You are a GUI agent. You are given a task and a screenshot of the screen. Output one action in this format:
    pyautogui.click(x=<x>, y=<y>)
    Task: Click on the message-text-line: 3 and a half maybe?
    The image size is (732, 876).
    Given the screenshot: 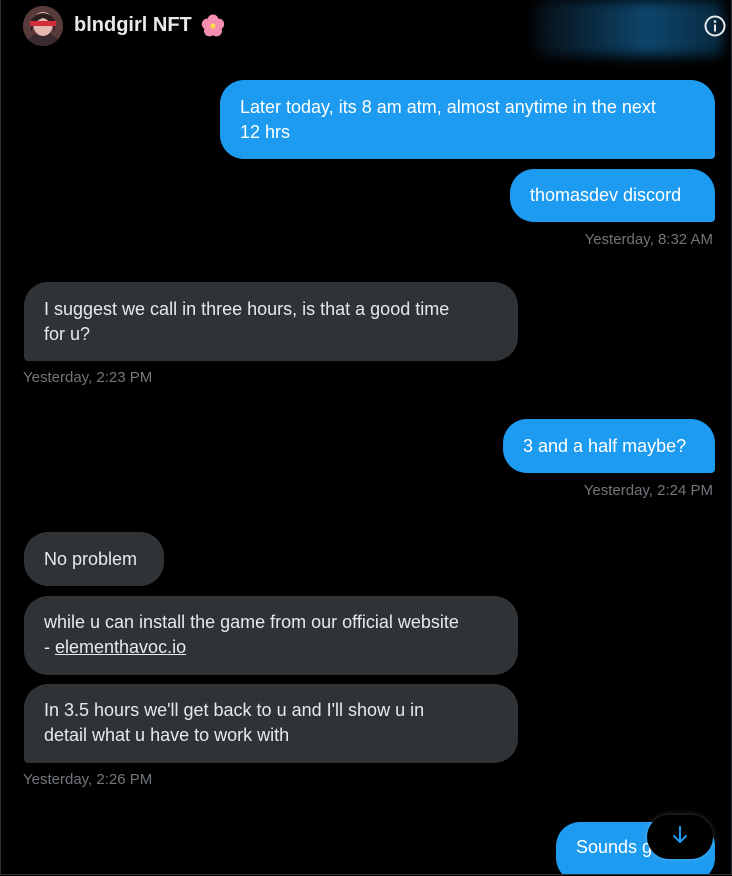 What is the action you would take?
    pyautogui.click(x=605, y=446)
    